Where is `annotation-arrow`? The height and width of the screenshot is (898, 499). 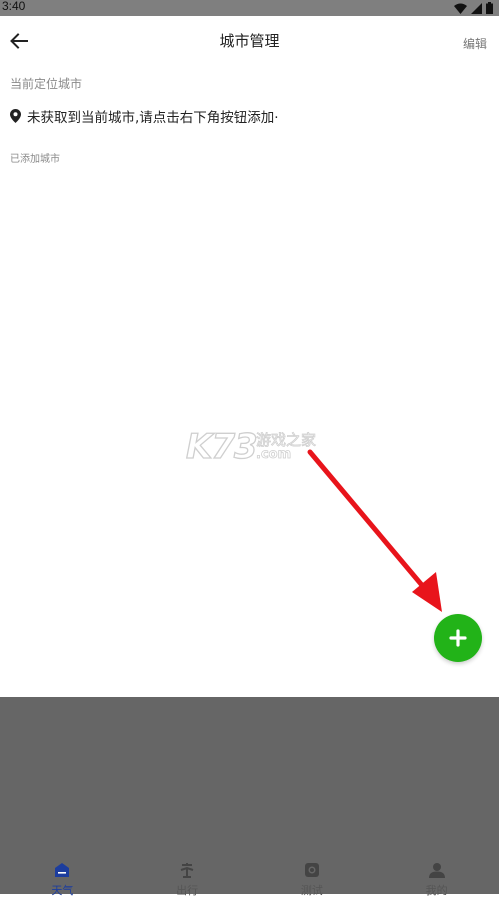 annotation-arrow is located at coordinates (374, 530).